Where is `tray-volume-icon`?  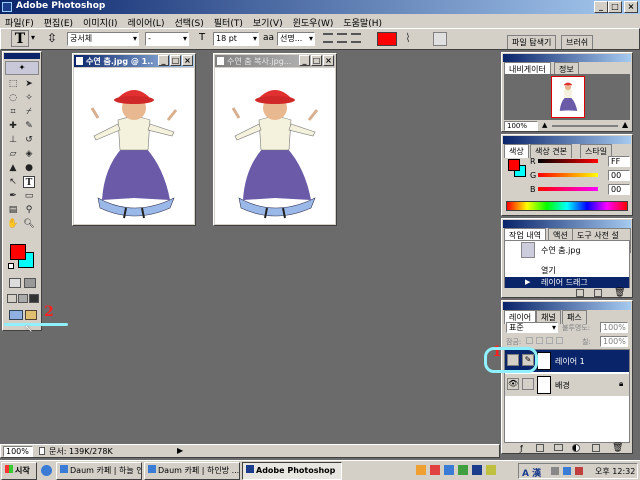
tray-volume-icon is located at coordinates (555, 471).